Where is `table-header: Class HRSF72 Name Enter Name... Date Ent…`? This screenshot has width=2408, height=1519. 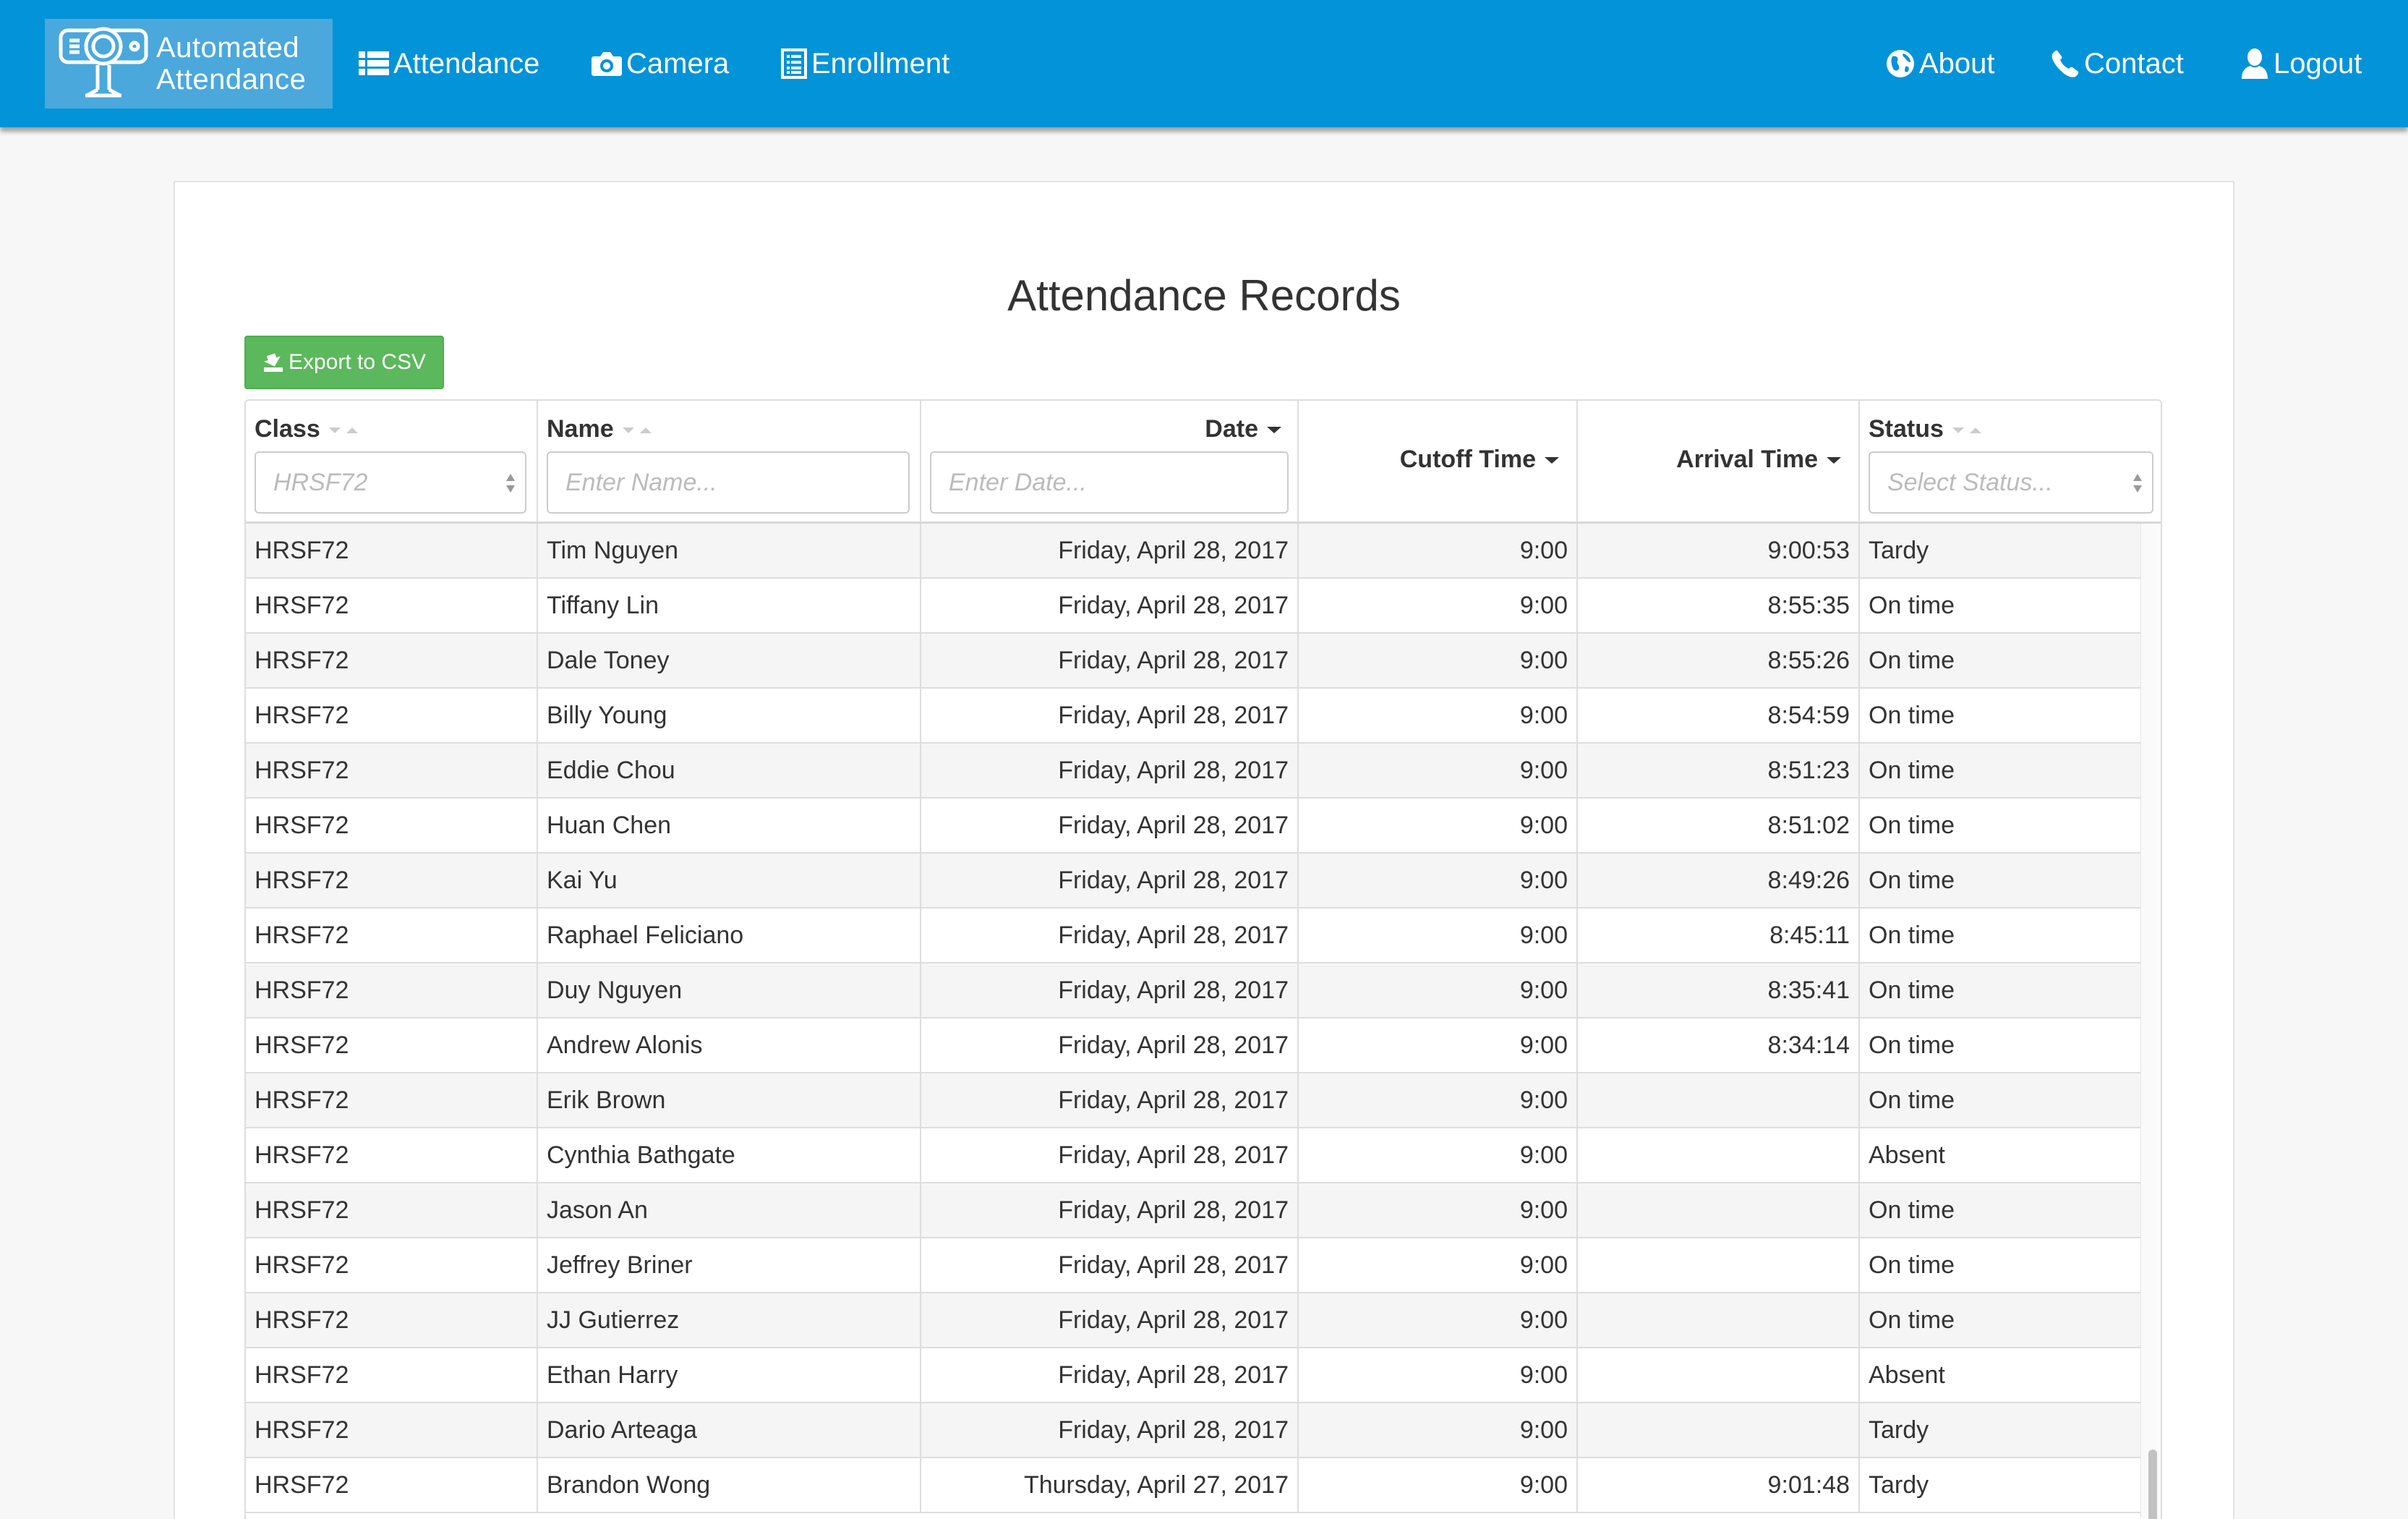 table-header: Class HRSF72 Name Enter Name... Date Ent… is located at coordinates (1203, 462).